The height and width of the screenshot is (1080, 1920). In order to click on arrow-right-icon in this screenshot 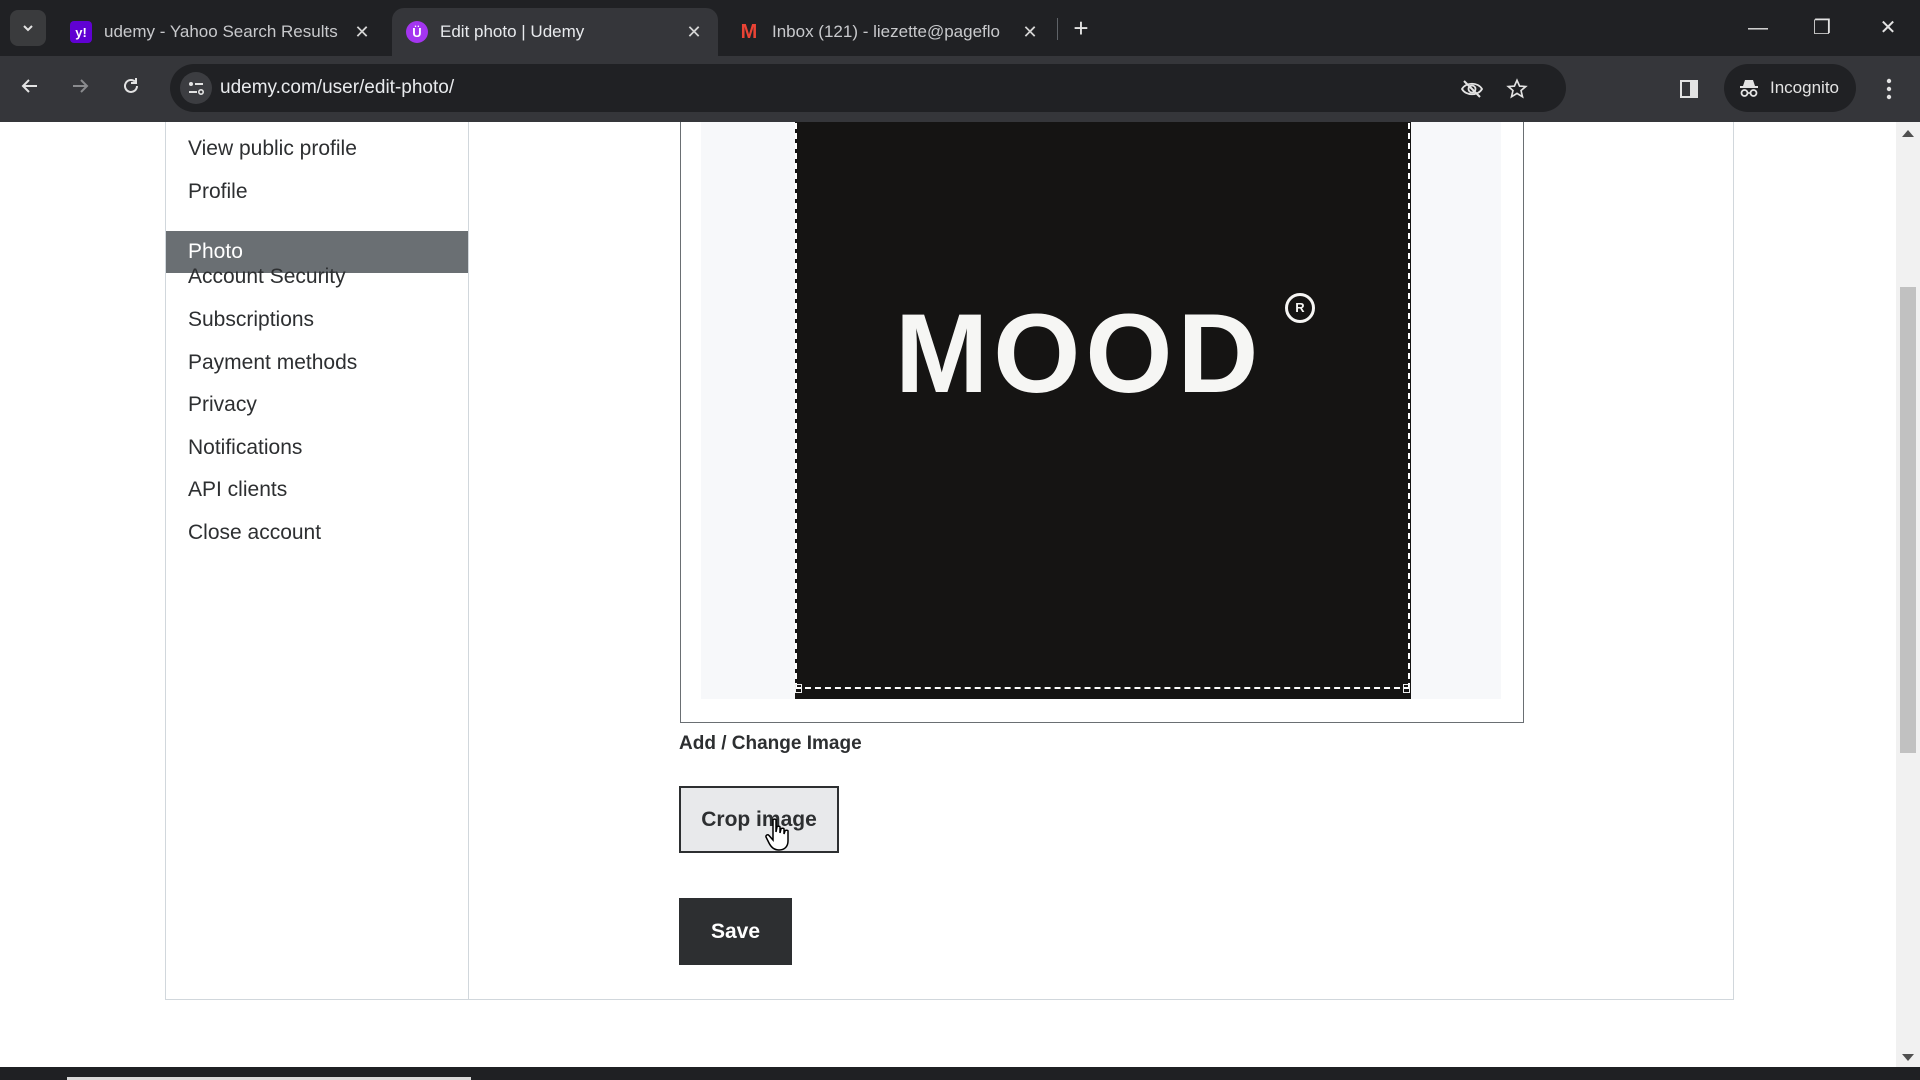, I will do `click(81, 86)`.